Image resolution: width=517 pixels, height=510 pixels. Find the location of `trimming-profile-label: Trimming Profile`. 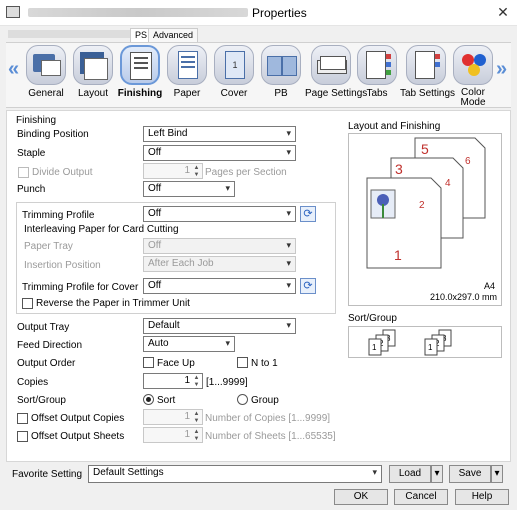

trimming-profile-label: Trimming Profile is located at coordinates (58, 215).